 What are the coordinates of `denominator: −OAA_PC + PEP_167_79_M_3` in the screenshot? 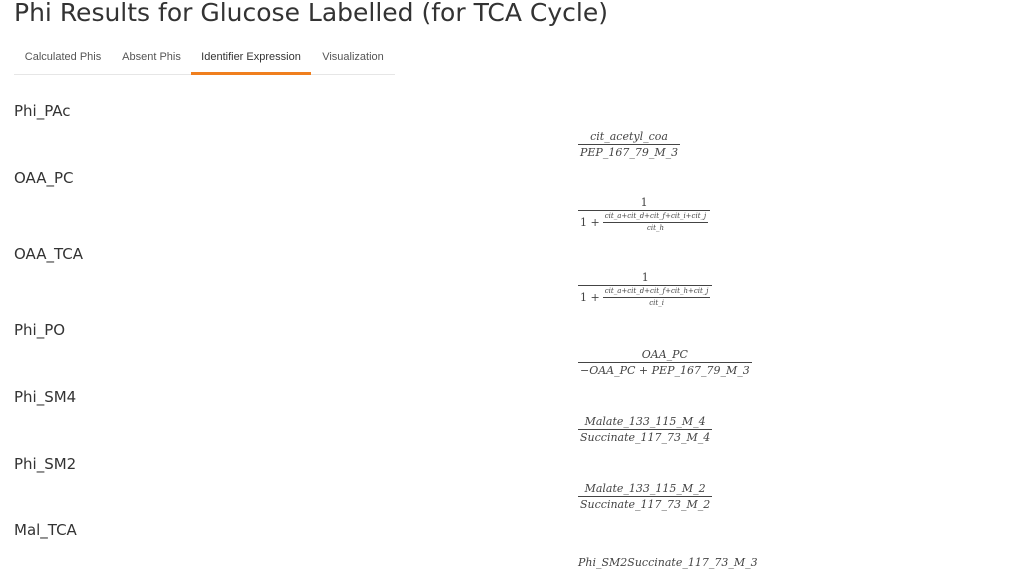 It's located at (665, 370).